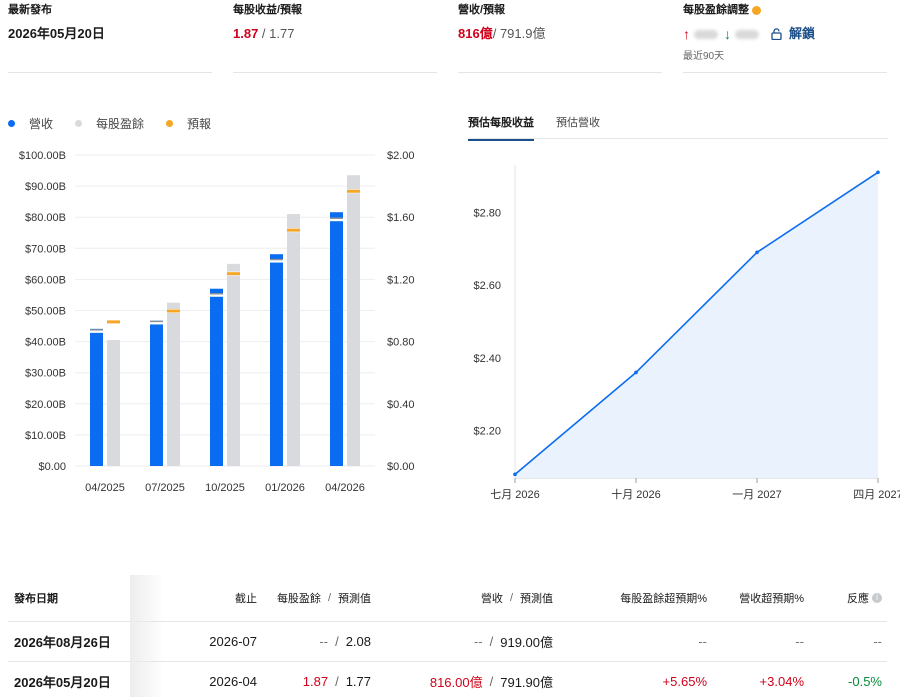 The image size is (900, 697). I want to click on legend-item-eps: 每股盈餘, so click(109, 123).